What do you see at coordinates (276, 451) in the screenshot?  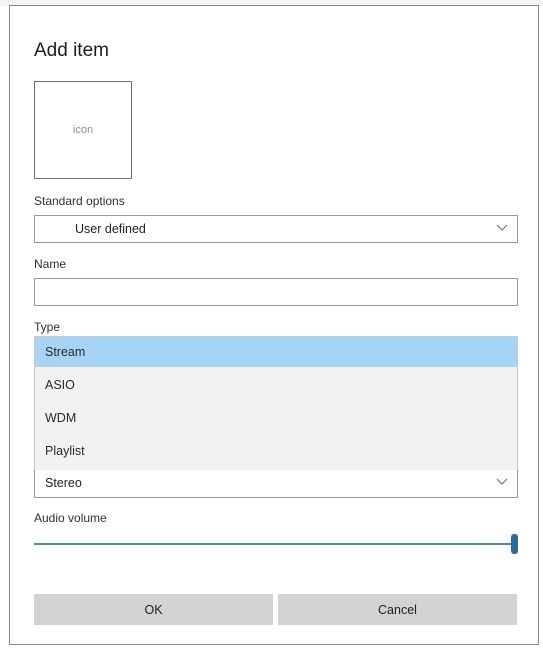 I see `type-option-playlist: Playlist` at bounding box center [276, 451].